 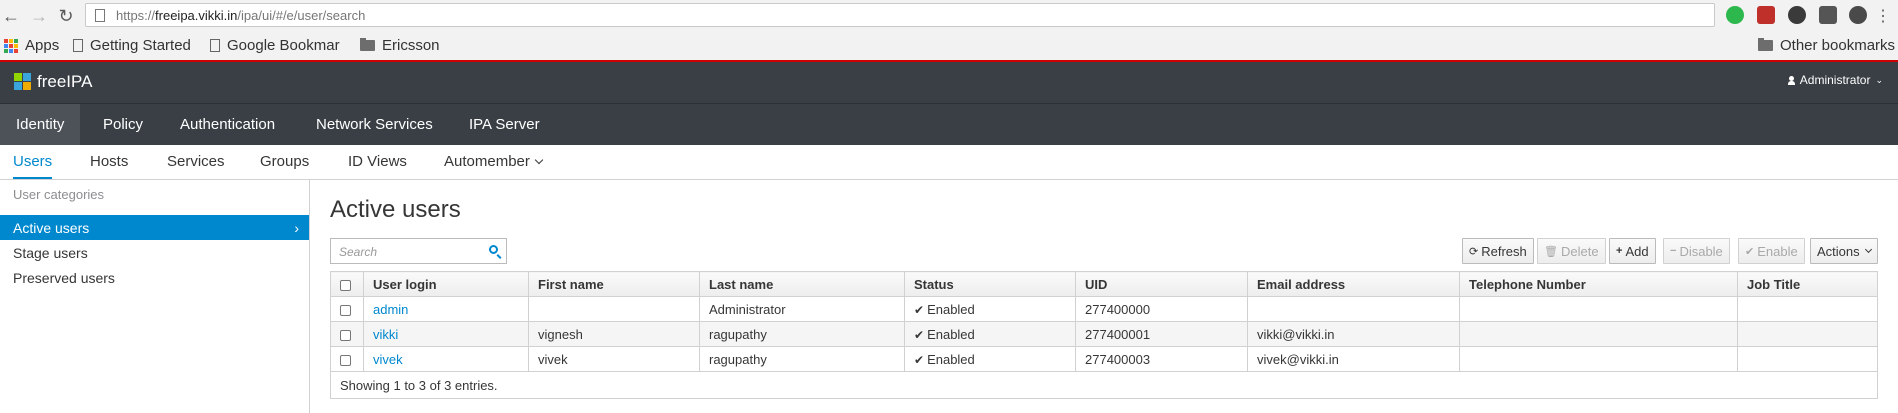 I want to click on column-header: User login, so click(x=446, y=284).